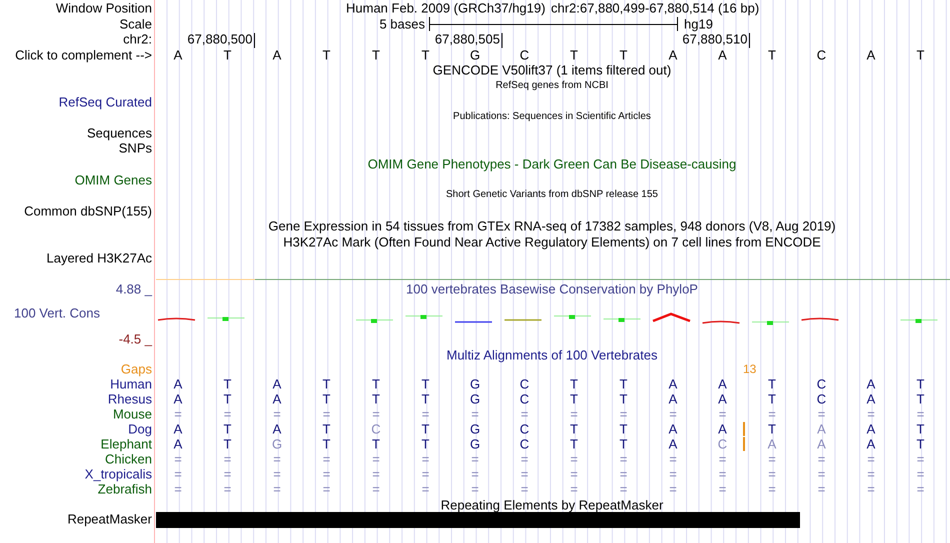 This screenshot has width=950, height=543. I want to click on track-label: Layered H3K27Ac, so click(99, 257).